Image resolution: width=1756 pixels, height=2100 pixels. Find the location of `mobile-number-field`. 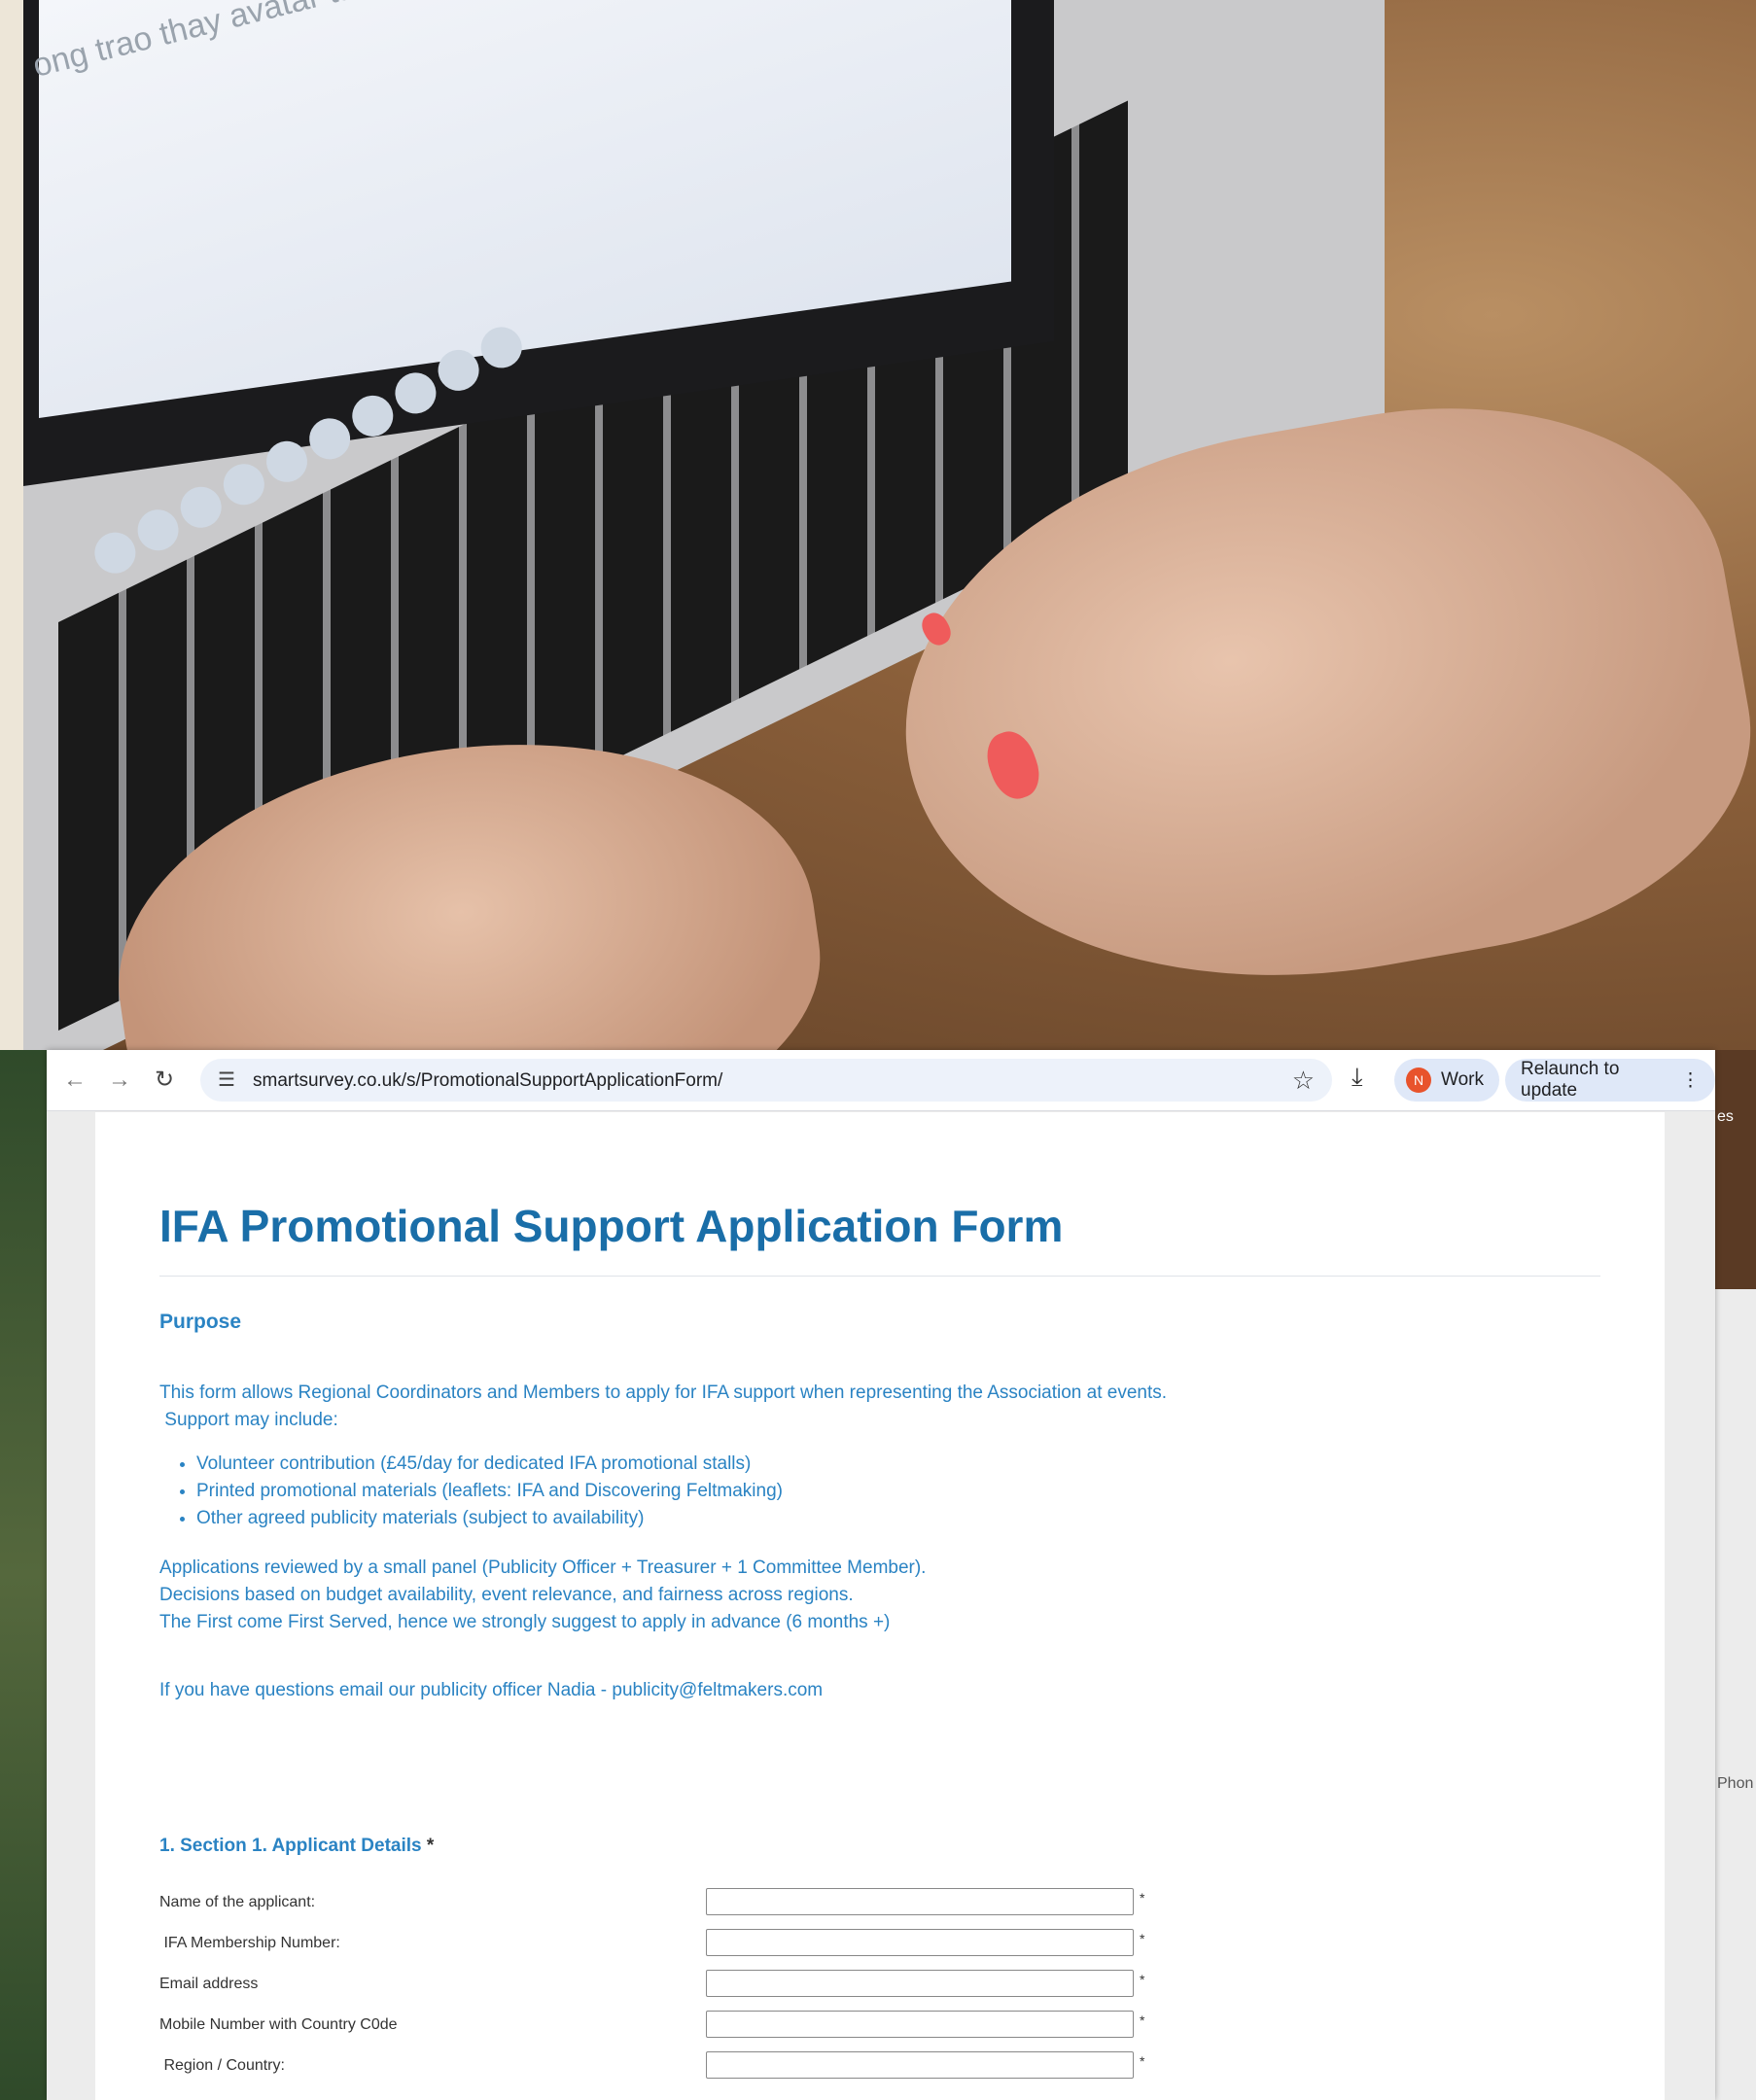

mobile-number-field is located at coordinates (920, 2024).